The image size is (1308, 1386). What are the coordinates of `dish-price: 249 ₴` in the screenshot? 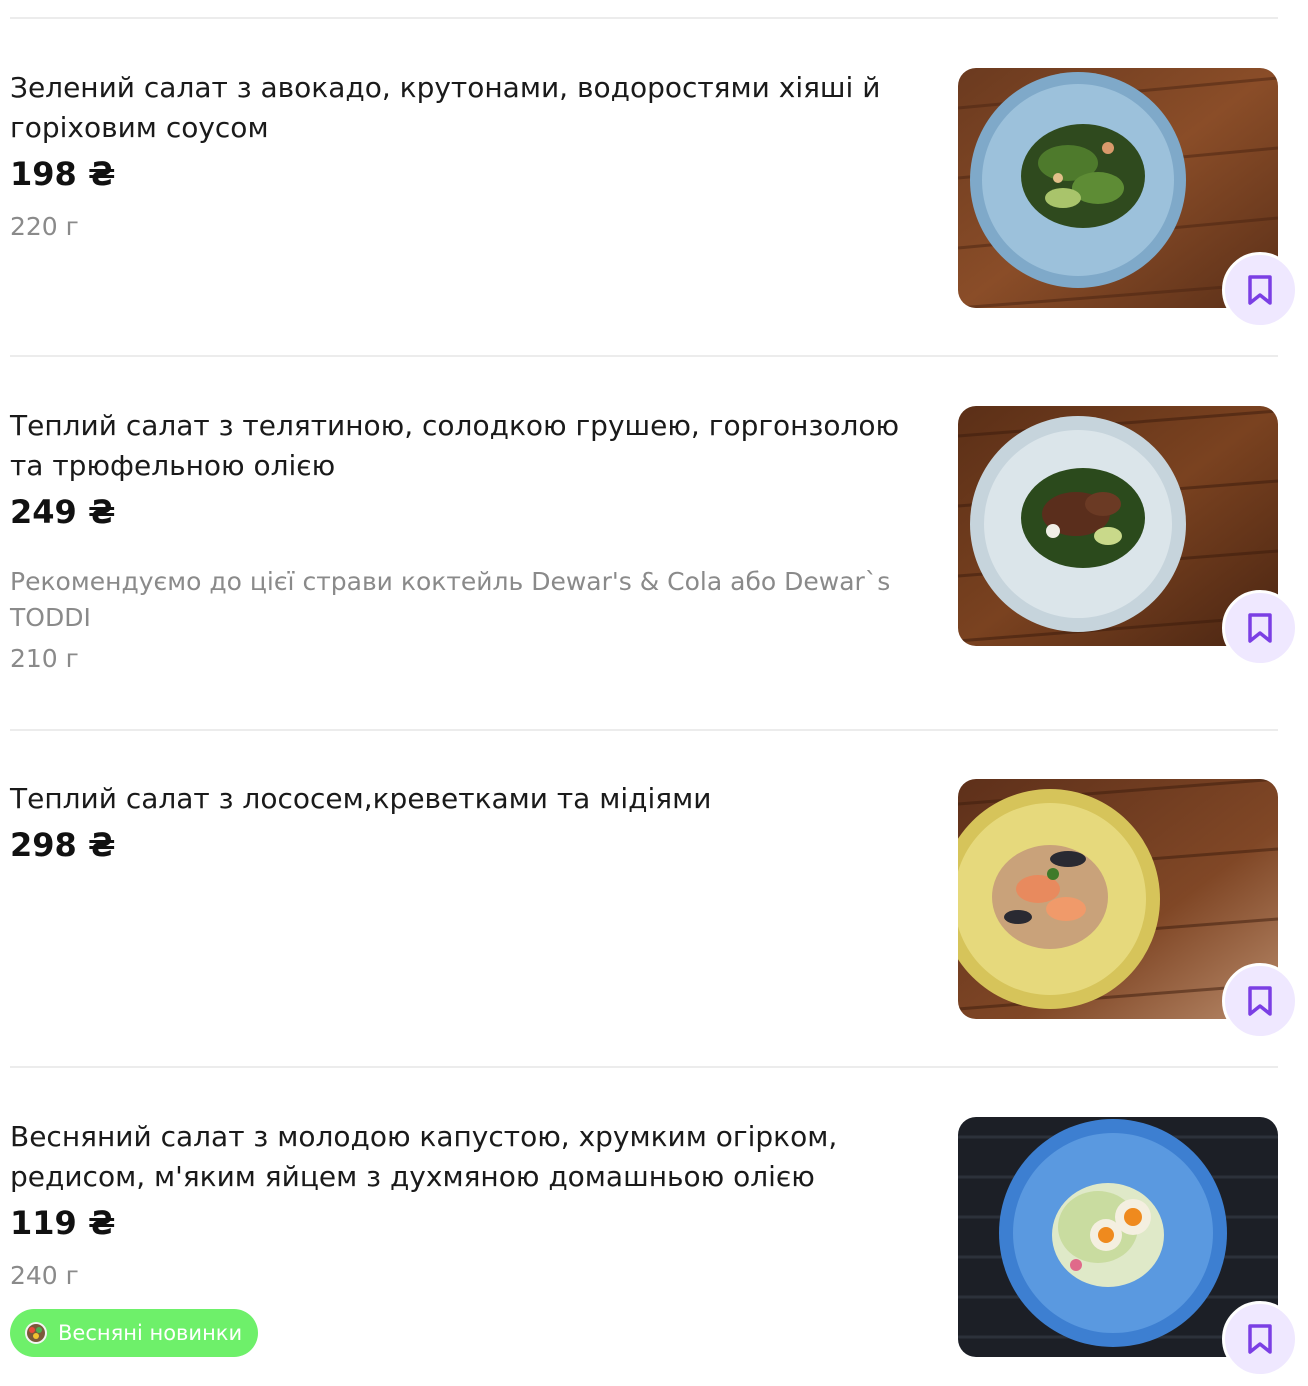 It's located at (63, 512).